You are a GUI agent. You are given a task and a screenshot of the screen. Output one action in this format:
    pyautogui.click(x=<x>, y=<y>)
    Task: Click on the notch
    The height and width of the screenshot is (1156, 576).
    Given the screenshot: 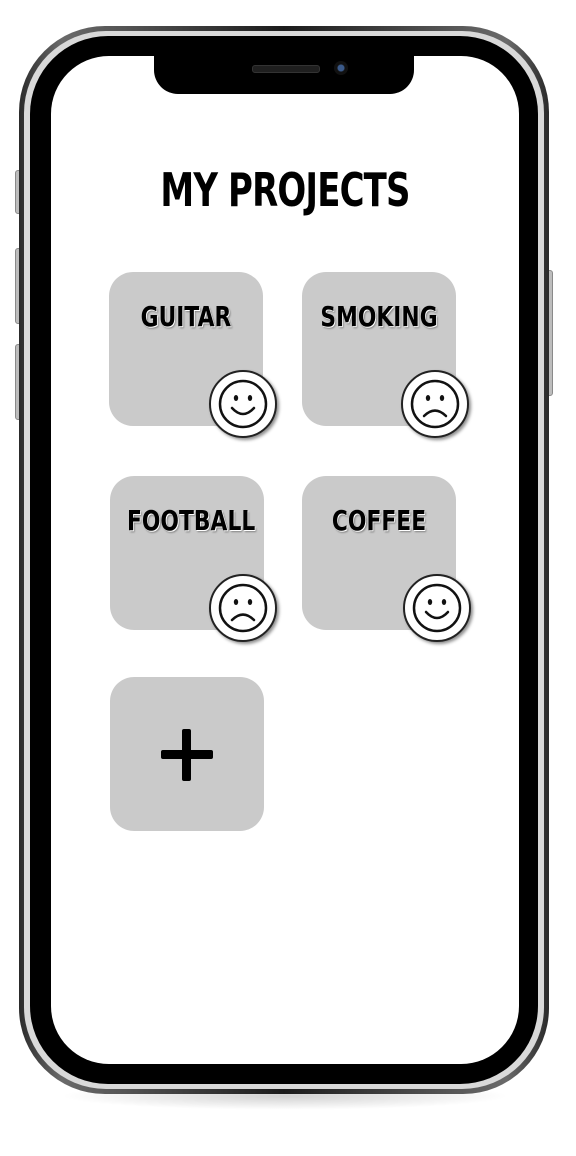 What is the action you would take?
    pyautogui.click(x=284, y=73)
    